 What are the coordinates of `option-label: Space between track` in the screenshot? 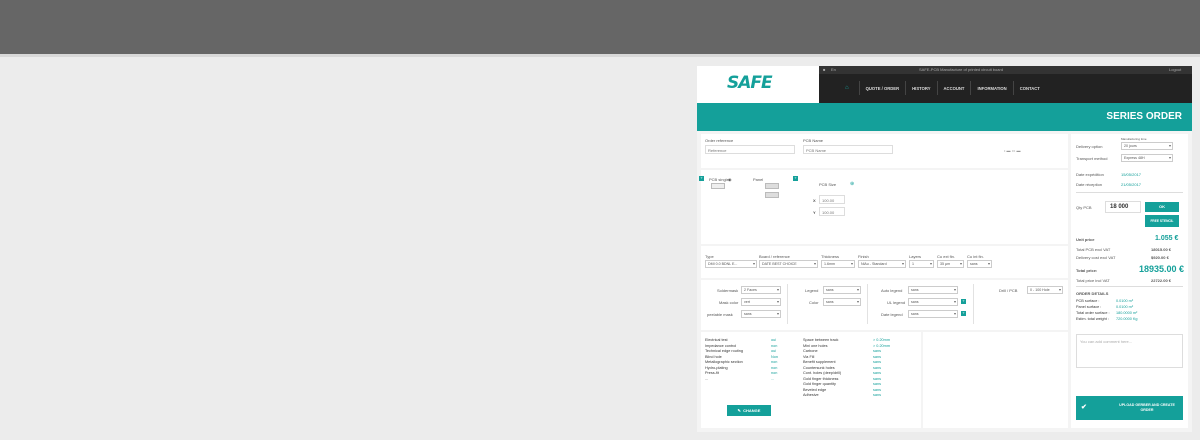 It's located at (821, 340).